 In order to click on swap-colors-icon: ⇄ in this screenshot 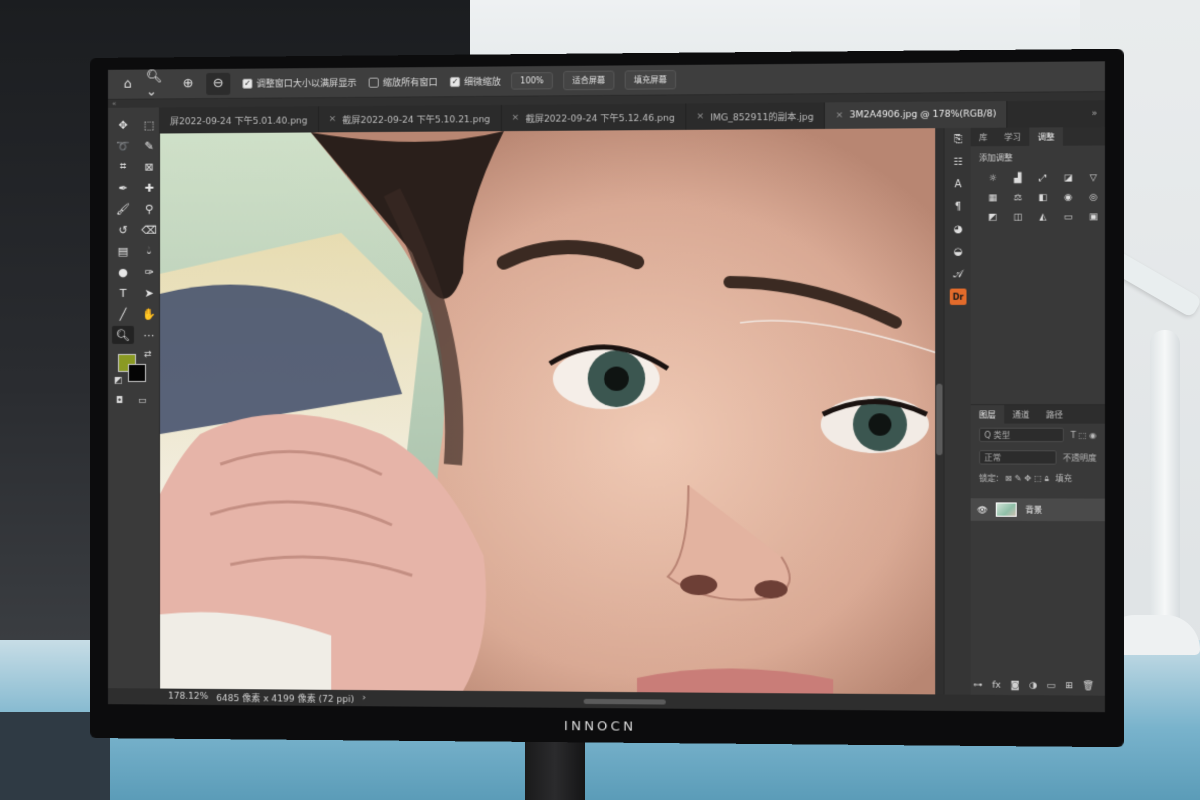, I will do `click(148, 355)`.